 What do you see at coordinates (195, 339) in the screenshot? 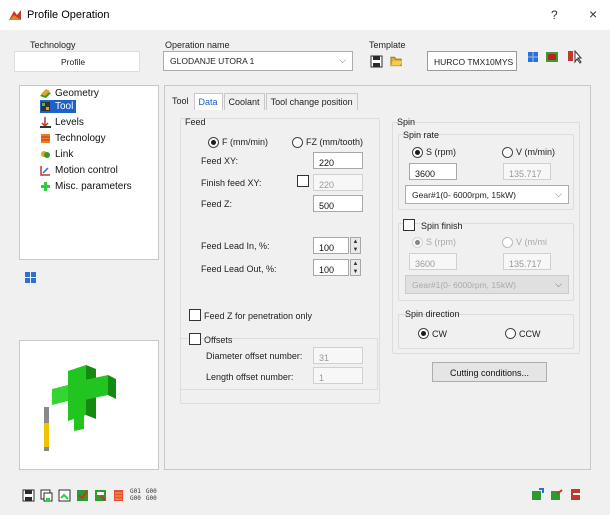
I see `offsets-checkbox` at bounding box center [195, 339].